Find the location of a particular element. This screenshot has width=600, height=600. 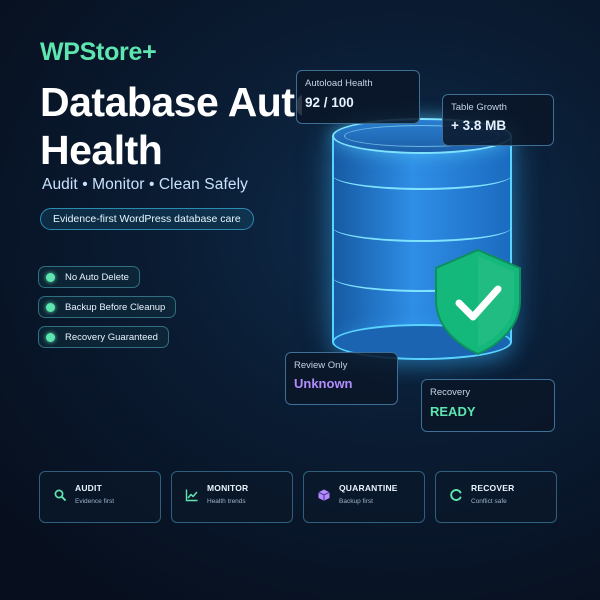

card-label: Recovery is located at coordinates (450, 392).